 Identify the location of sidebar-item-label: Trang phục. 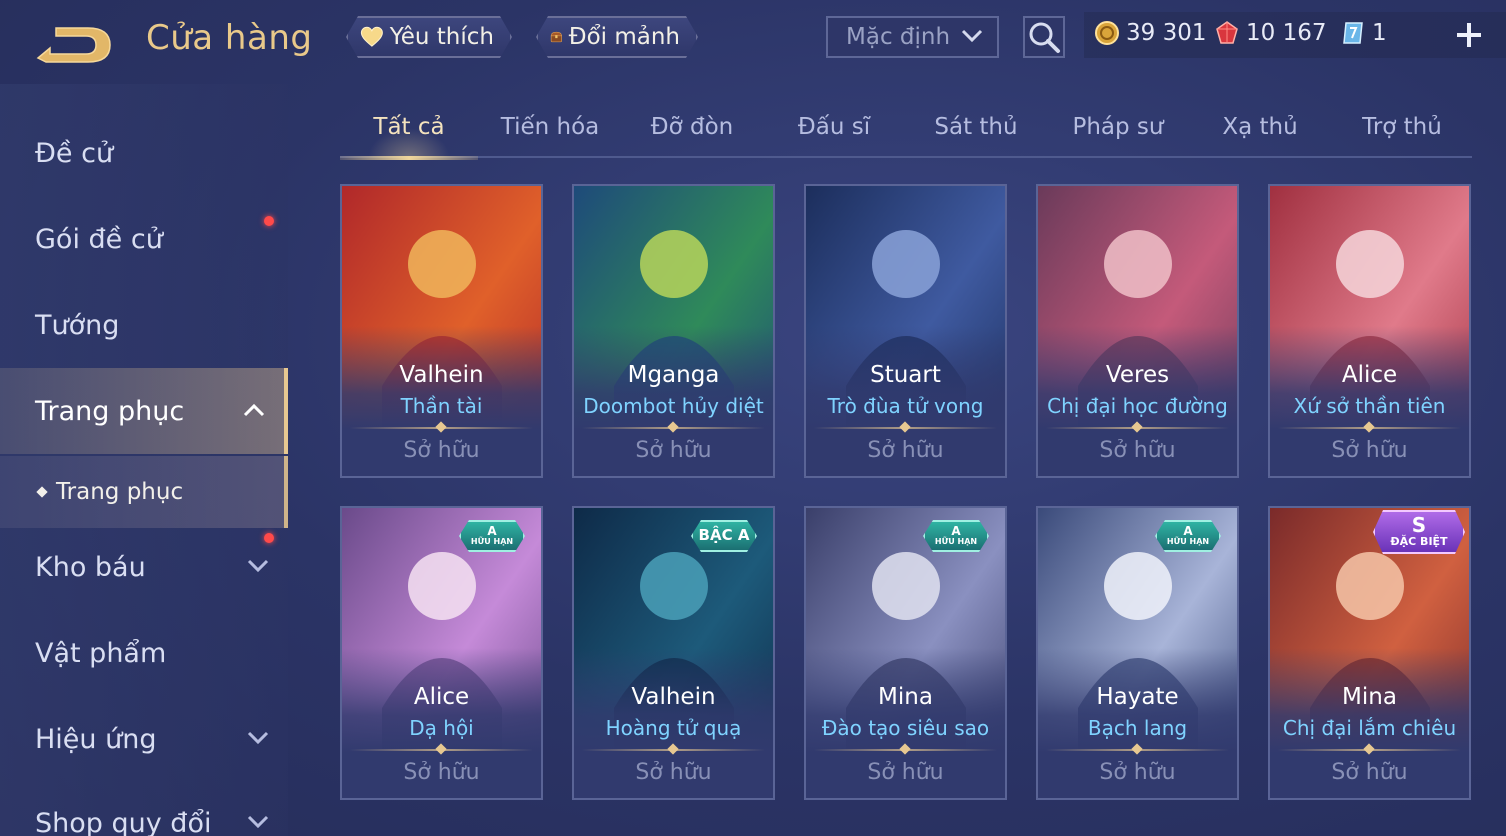
(110, 411).